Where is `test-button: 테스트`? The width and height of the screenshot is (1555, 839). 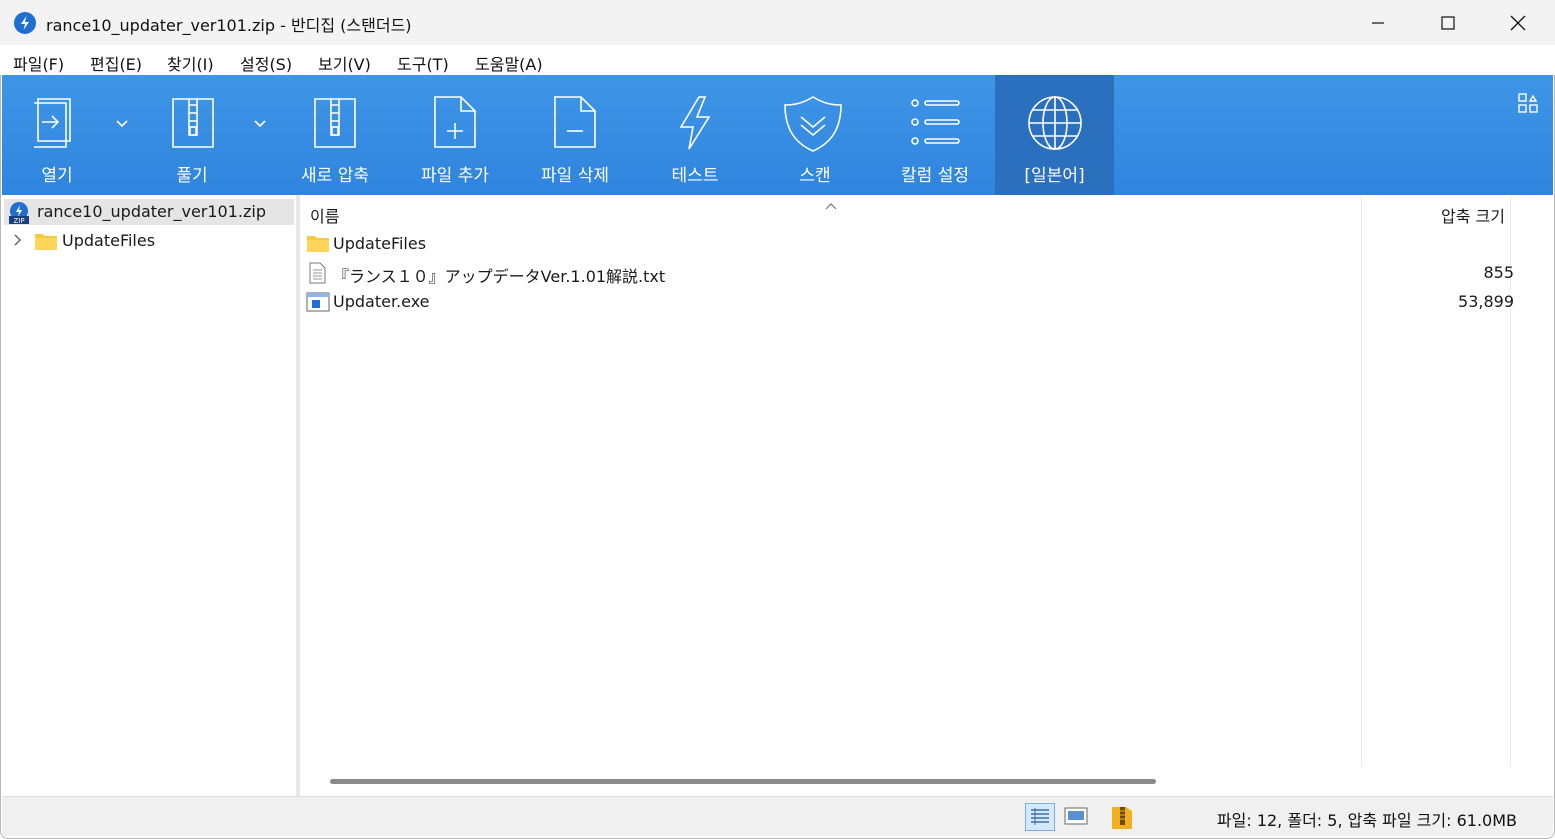 test-button: 테스트 is located at coordinates (695, 135).